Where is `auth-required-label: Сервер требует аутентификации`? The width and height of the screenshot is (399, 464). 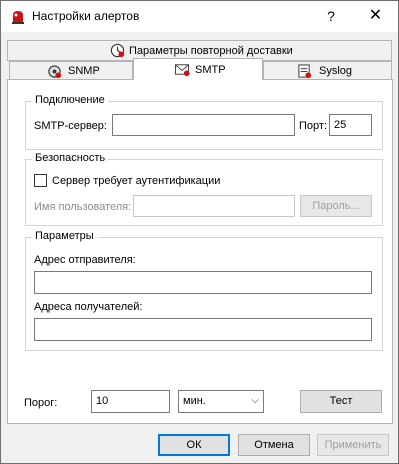
auth-required-label: Сервер требует аутентификации is located at coordinates (136, 181).